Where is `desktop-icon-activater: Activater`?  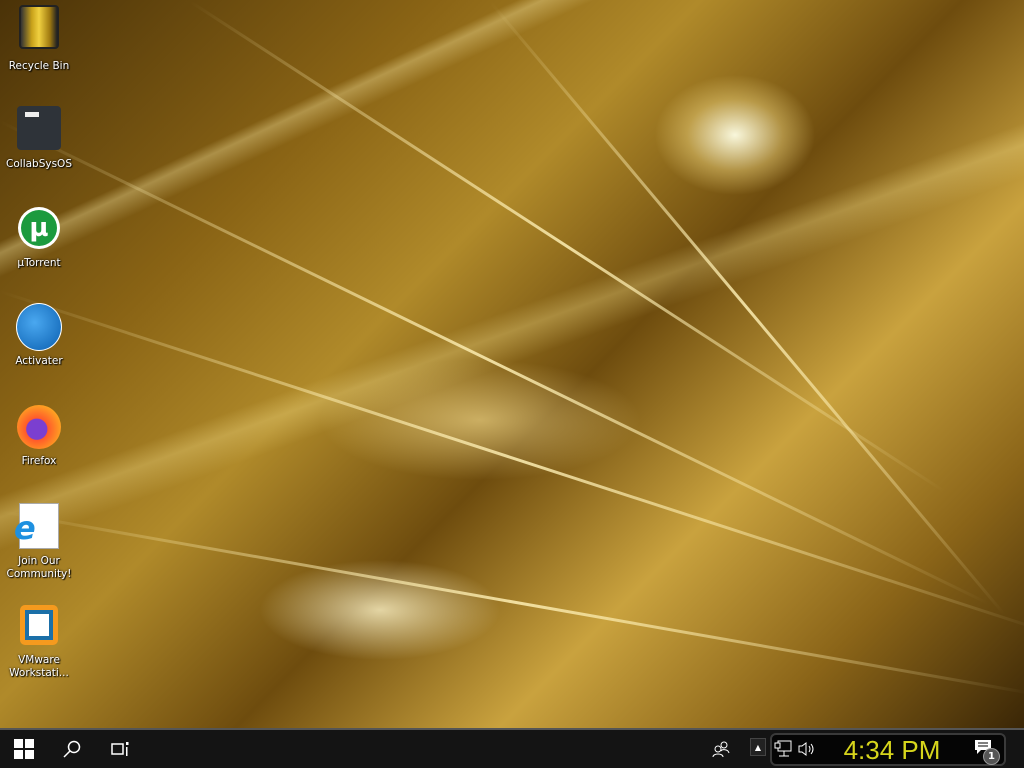
desktop-icon-activater: Activater is located at coordinates (39, 335).